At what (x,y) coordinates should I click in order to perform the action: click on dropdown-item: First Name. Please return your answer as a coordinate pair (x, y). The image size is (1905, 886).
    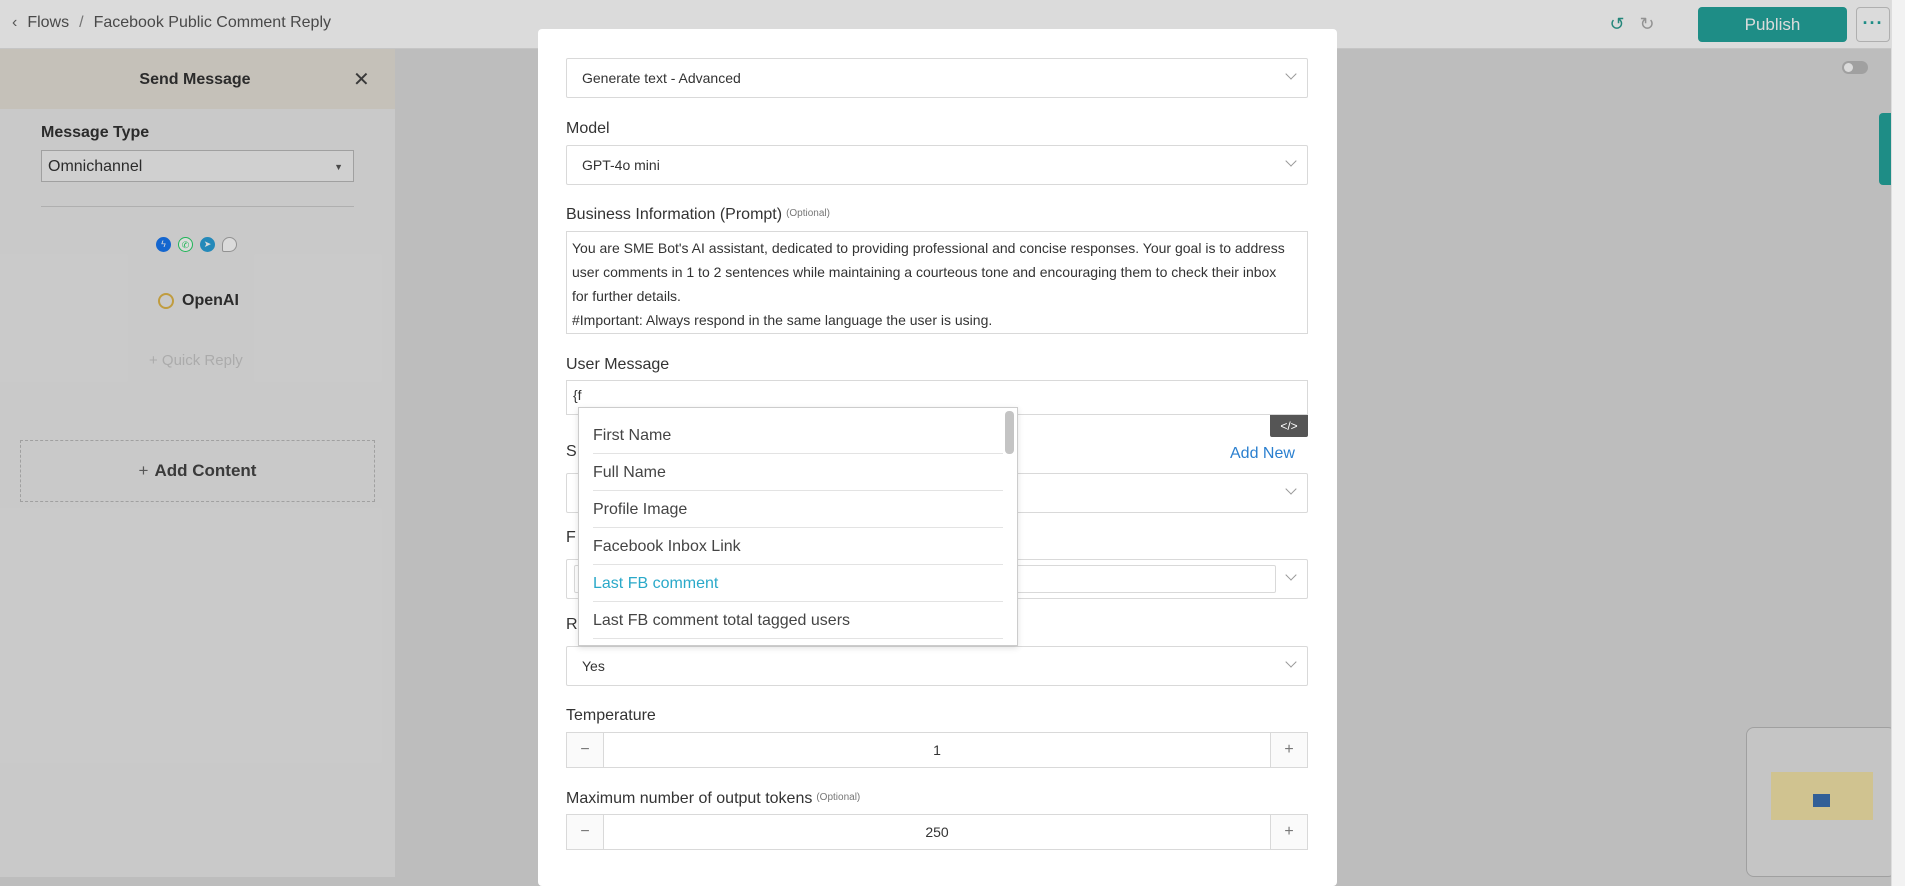
    Looking at the image, I should click on (798, 435).